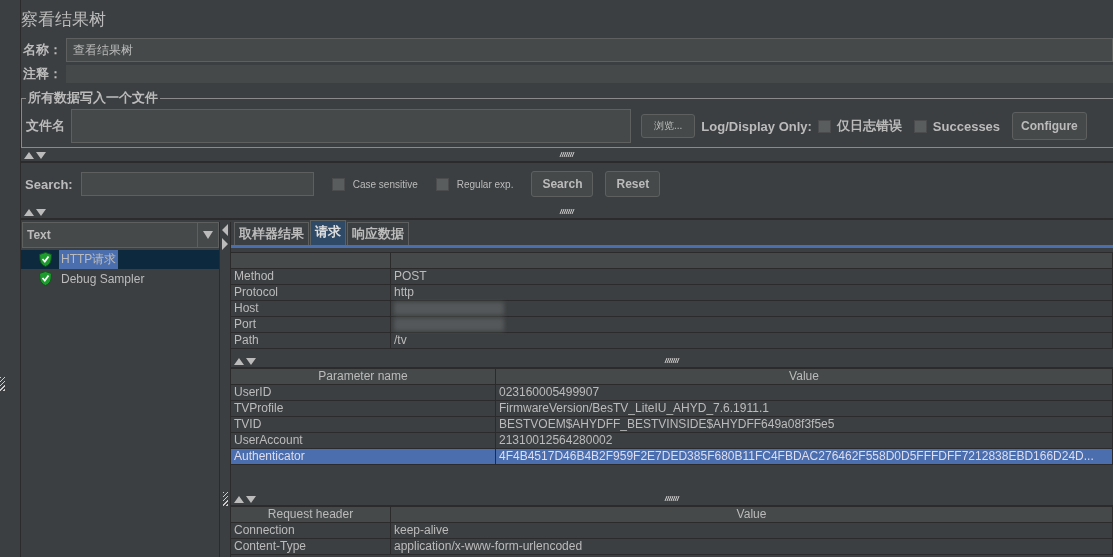 The image size is (1113, 557). What do you see at coordinates (42, 74) in the screenshot?
I see `comment-label: 注释：` at bounding box center [42, 74].